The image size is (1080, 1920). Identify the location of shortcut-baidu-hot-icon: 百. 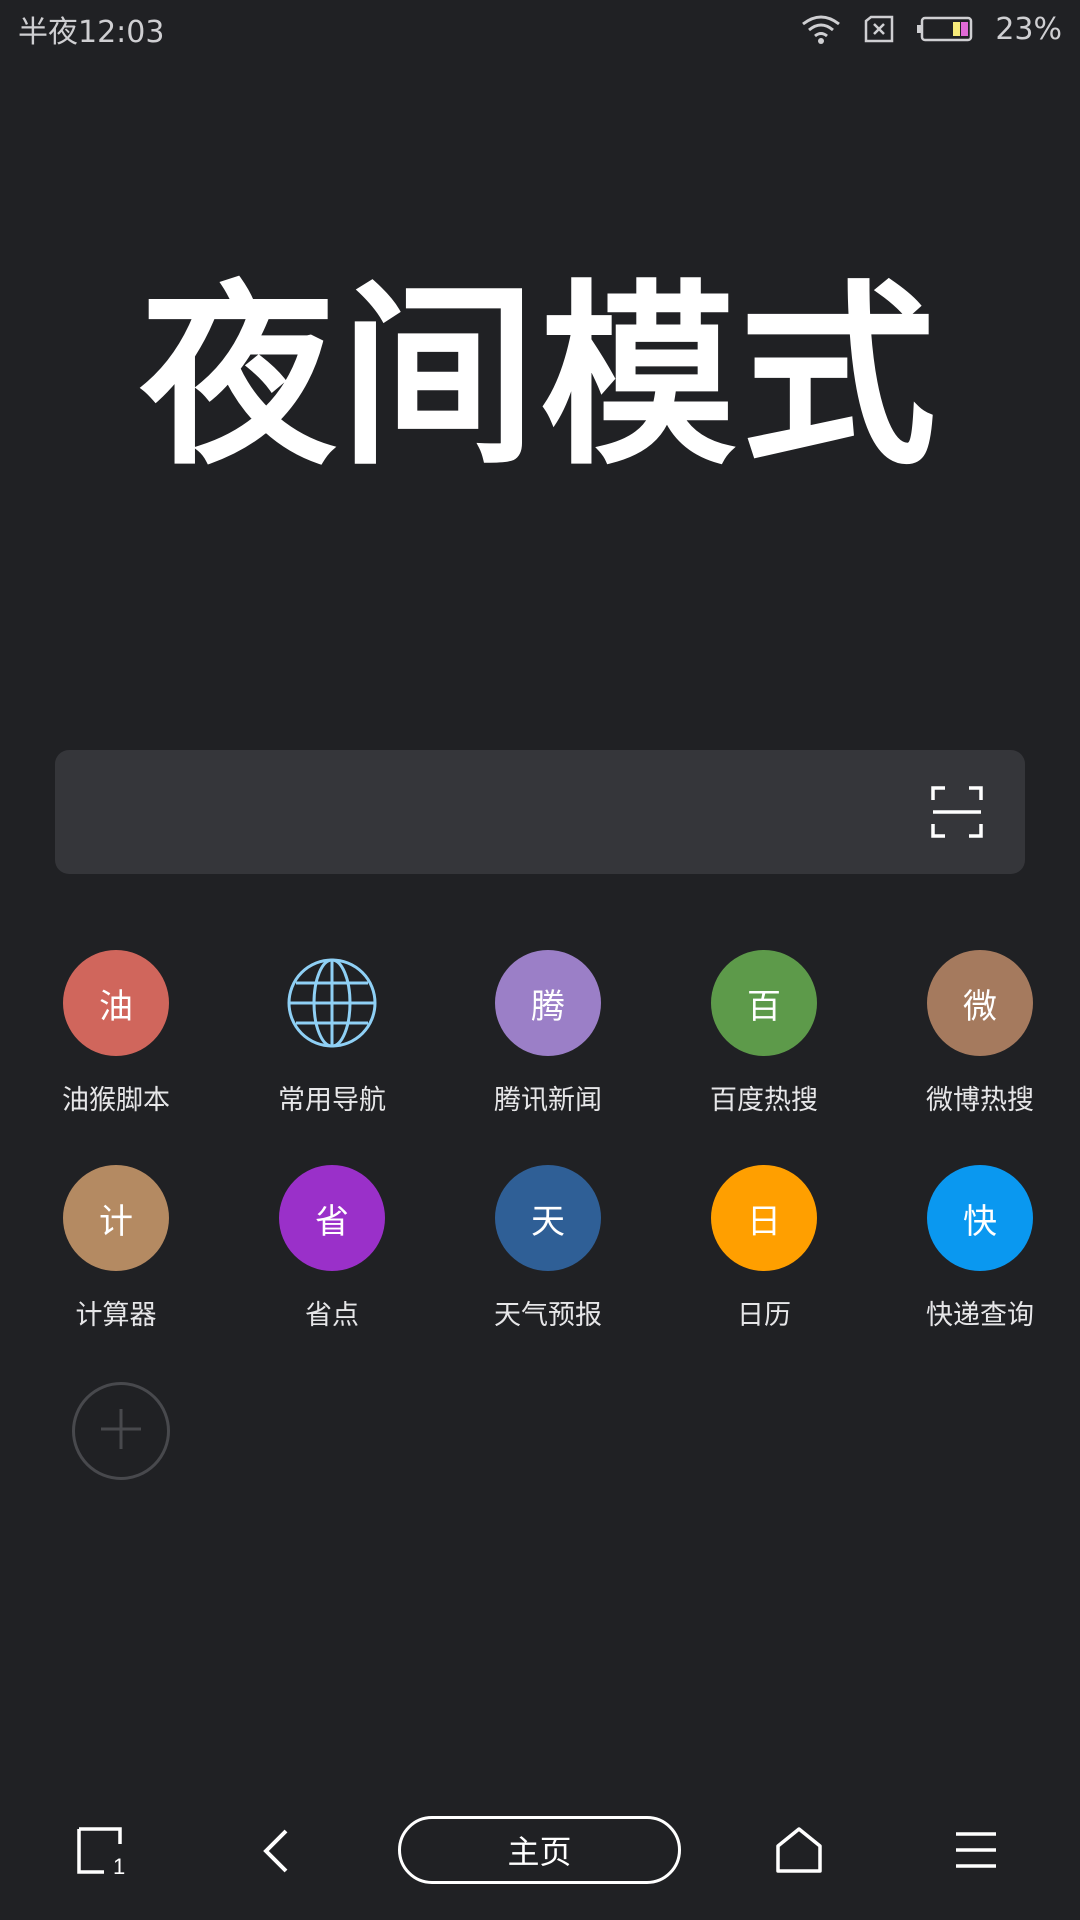
(764, 1003).